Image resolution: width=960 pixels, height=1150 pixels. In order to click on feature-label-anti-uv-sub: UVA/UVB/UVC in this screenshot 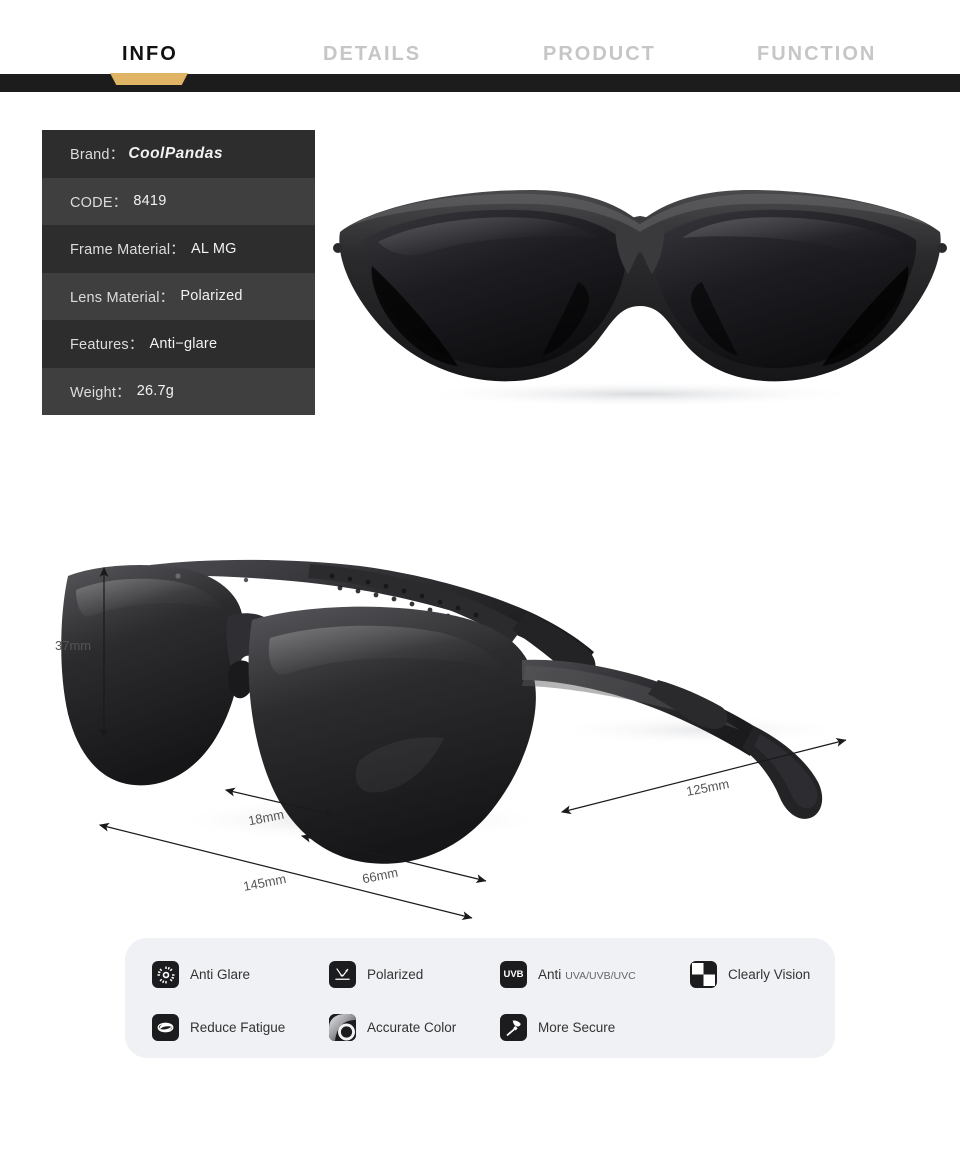, I will do `click(600, 976)`.